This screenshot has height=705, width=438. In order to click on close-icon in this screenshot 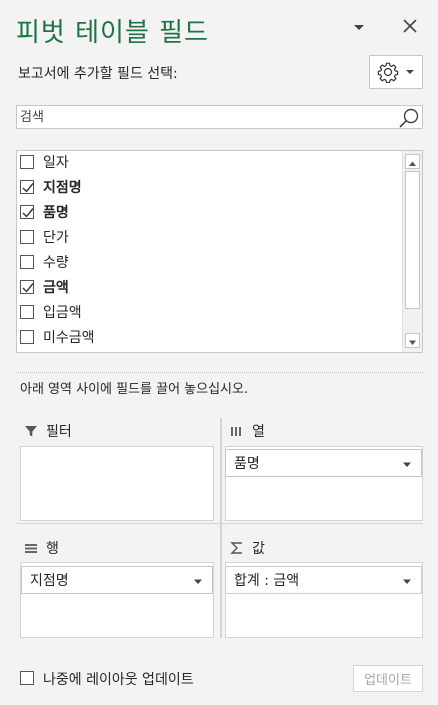, I will do `click(410, 26)`.